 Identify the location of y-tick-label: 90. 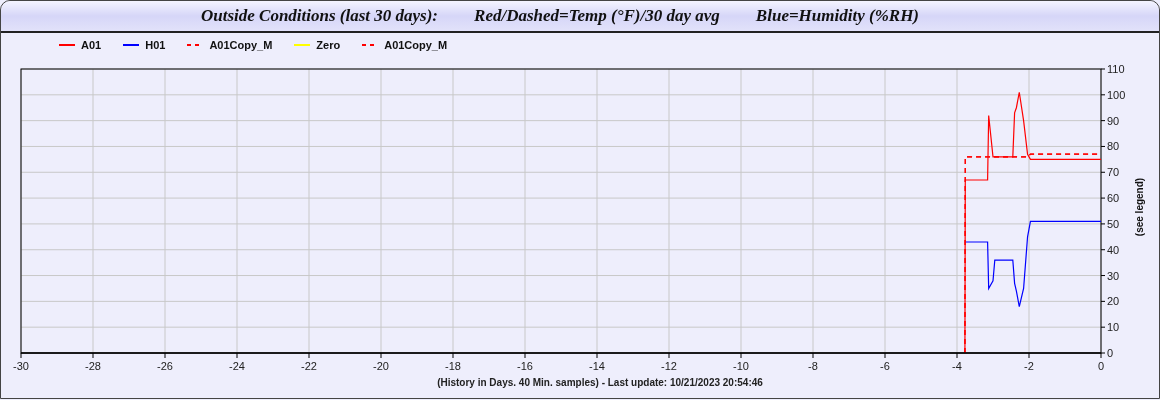
(1113, 120).